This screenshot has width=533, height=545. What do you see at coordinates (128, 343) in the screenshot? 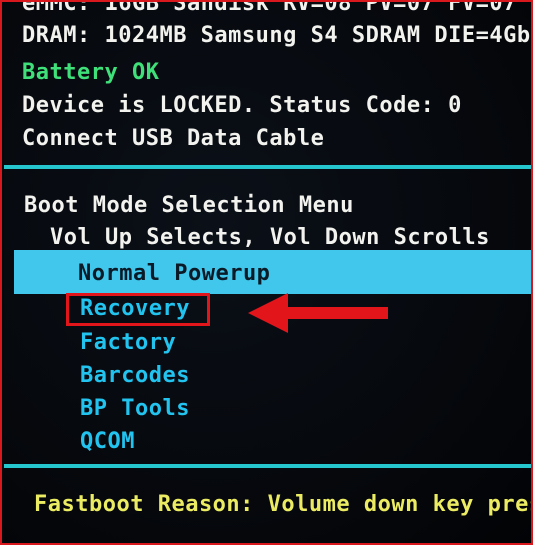
I see `menu-item-factory: Factory` at bounding box center [128, 343].